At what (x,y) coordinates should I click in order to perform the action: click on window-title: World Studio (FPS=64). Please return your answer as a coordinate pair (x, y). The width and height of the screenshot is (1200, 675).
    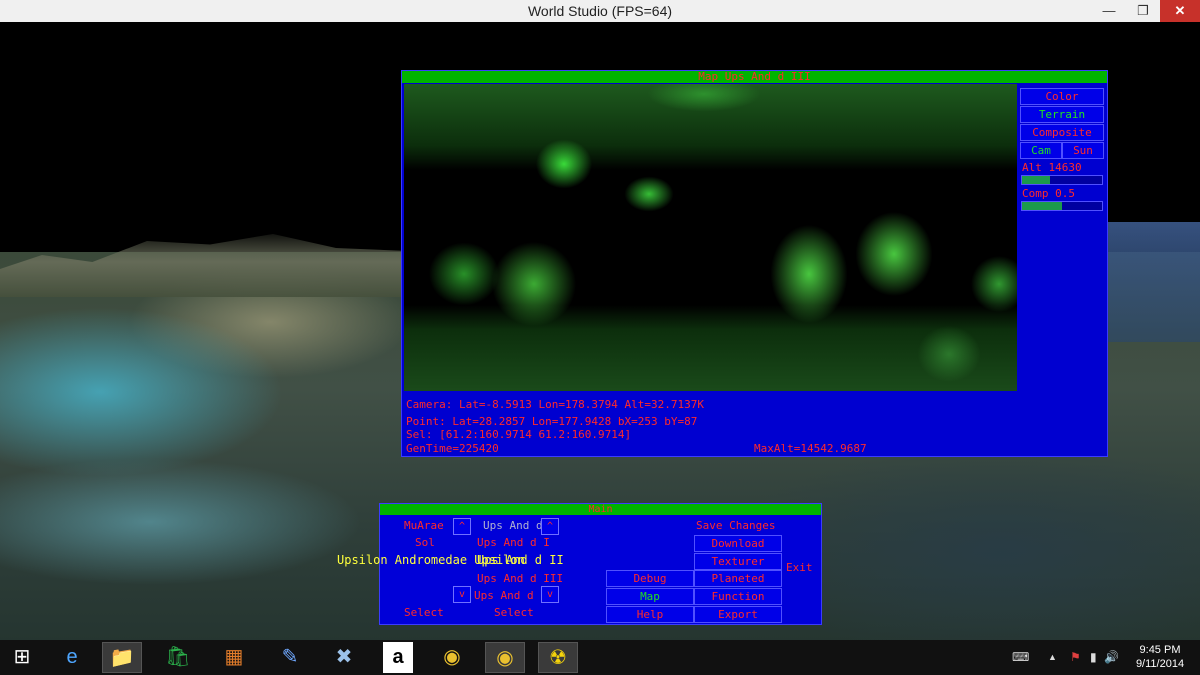
    Looking at the image, I should click on (600, 11).